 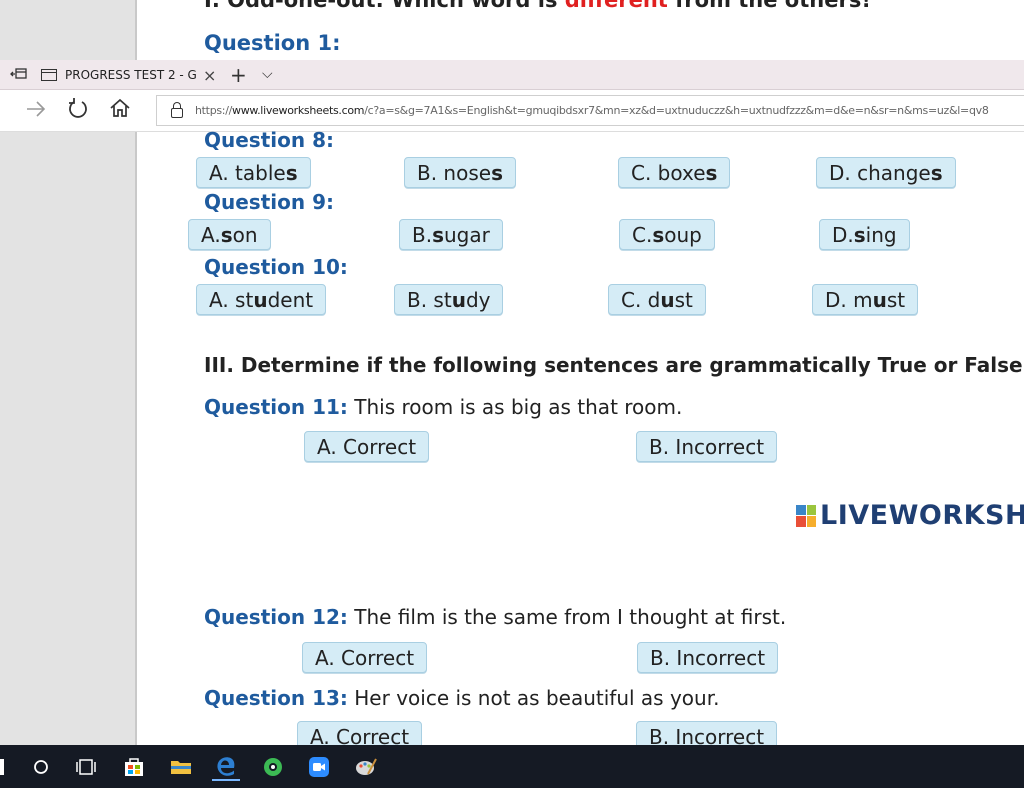 What do you see at coordinates (226, 767) in the screenshot?
I see `edge-icon` at bounding box center [226, 767].